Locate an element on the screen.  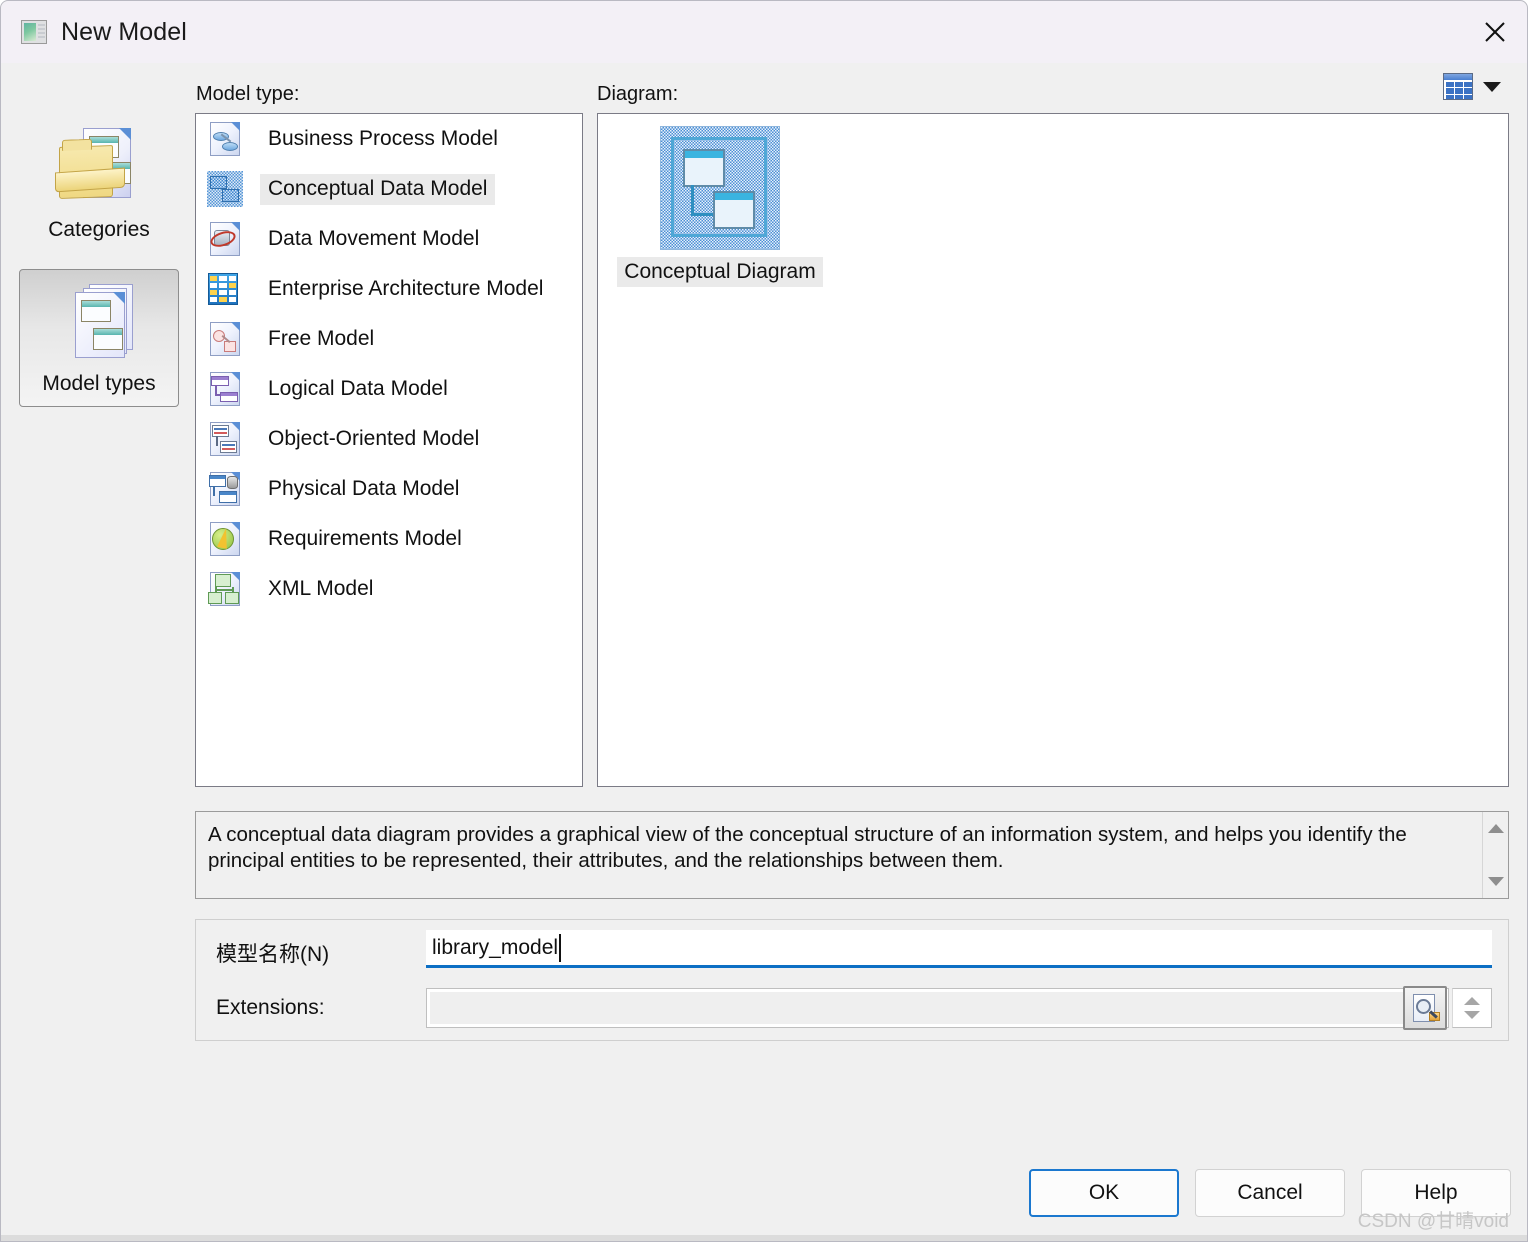
list-item-label: Requirements Model is located at coordinates (365, 538).